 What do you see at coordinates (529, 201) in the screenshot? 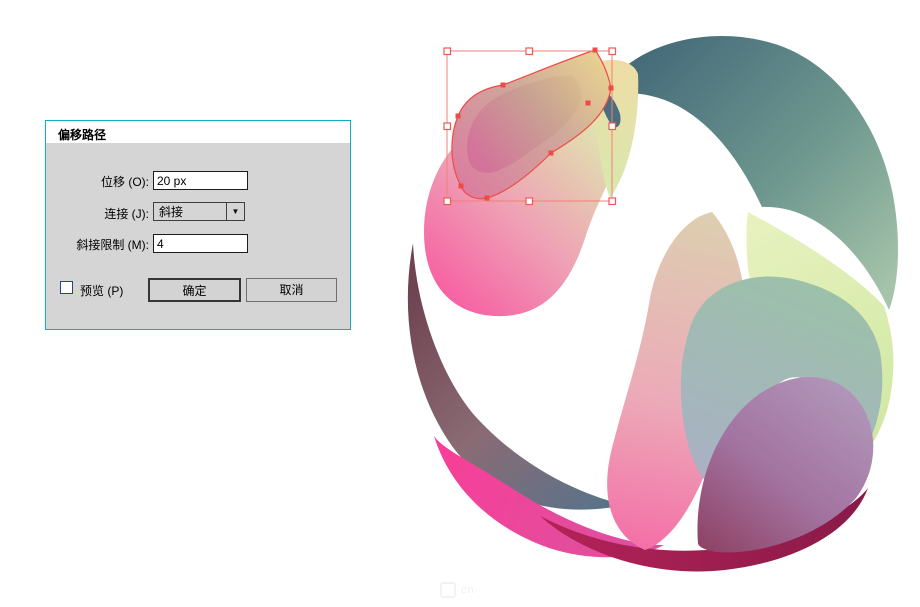
I see `handle-bottom-mid` at bounding box center [529, 201].